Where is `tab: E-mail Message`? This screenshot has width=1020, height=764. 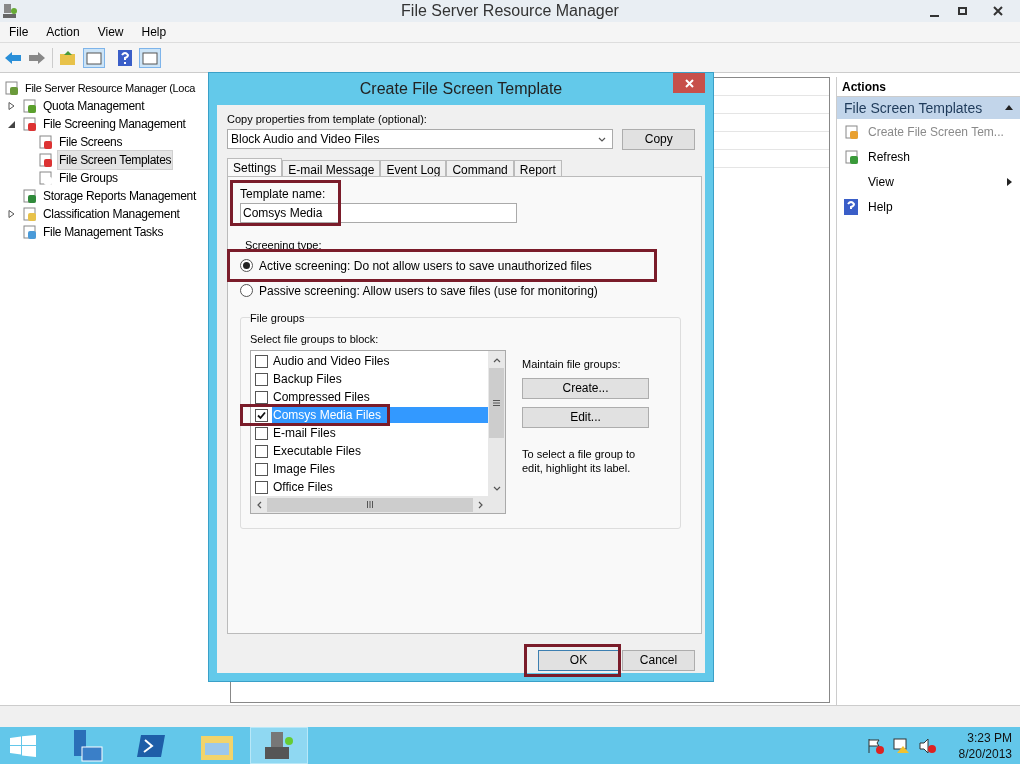
tab: E-mail Message is located at coordinates (331, 167).